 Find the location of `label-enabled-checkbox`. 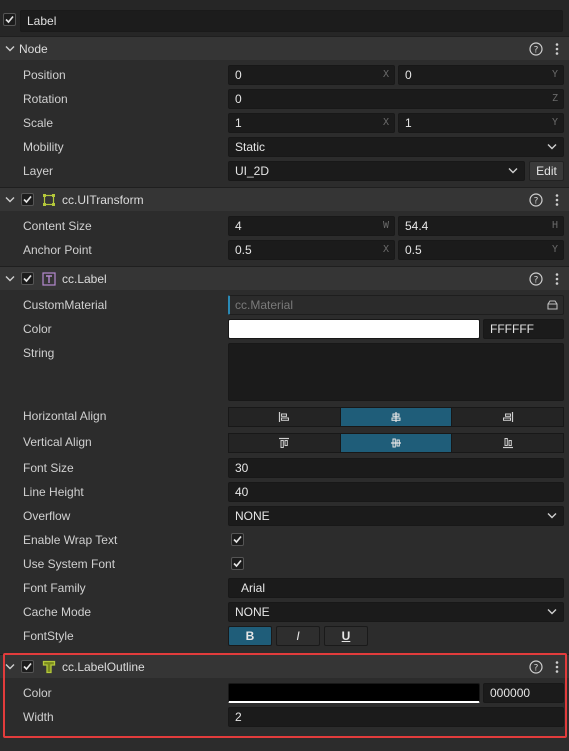

label-enabled-checkbox is located at coordinates (27, 278).